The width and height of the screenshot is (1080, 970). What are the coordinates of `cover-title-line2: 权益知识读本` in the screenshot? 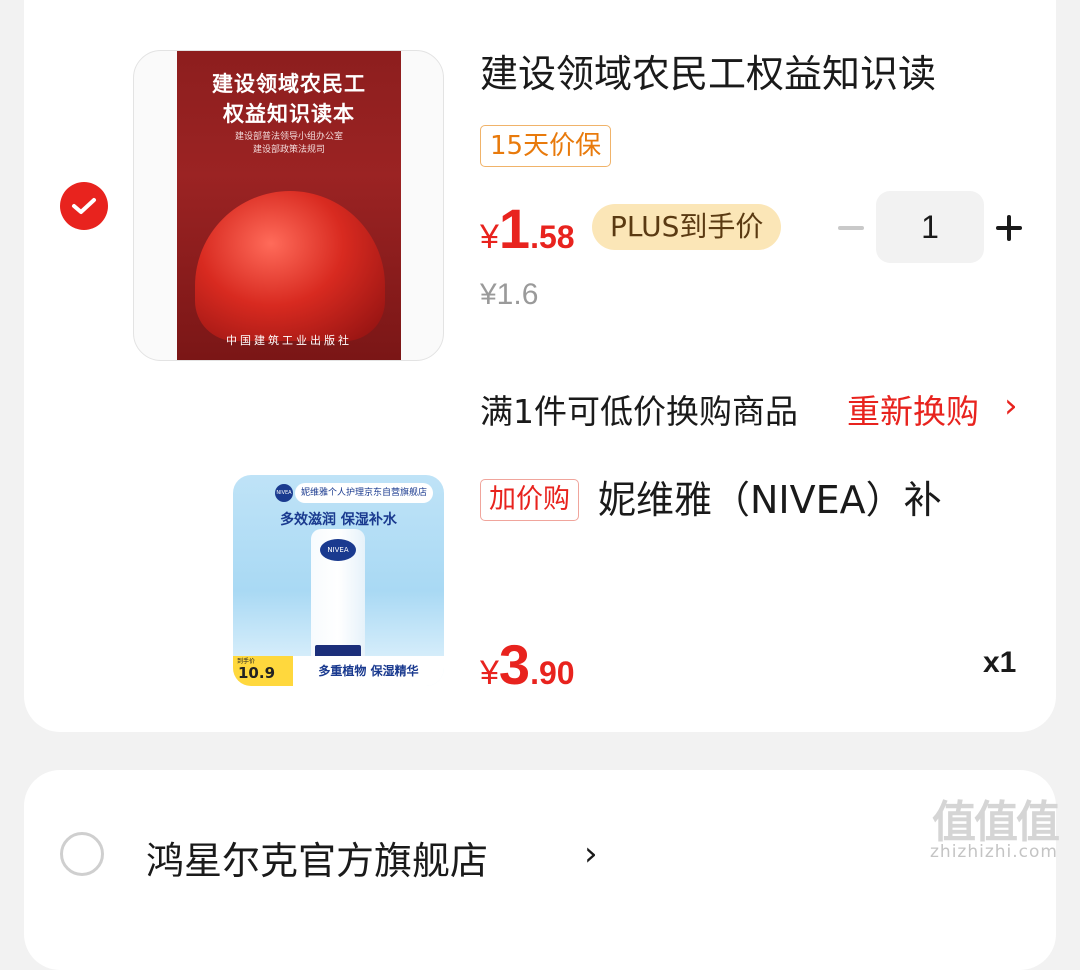 It's located at (289, 114).